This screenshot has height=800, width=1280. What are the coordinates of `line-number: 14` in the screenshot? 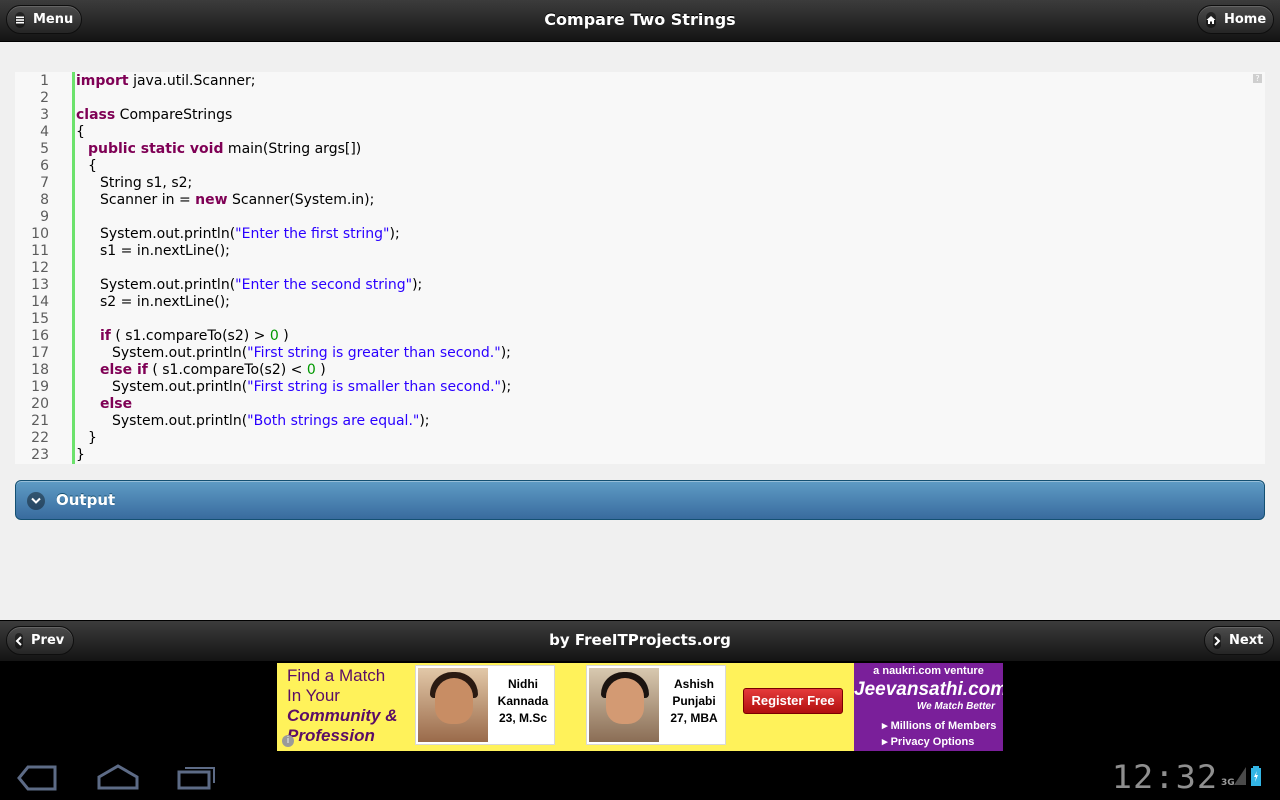 It's located at (40, 302).